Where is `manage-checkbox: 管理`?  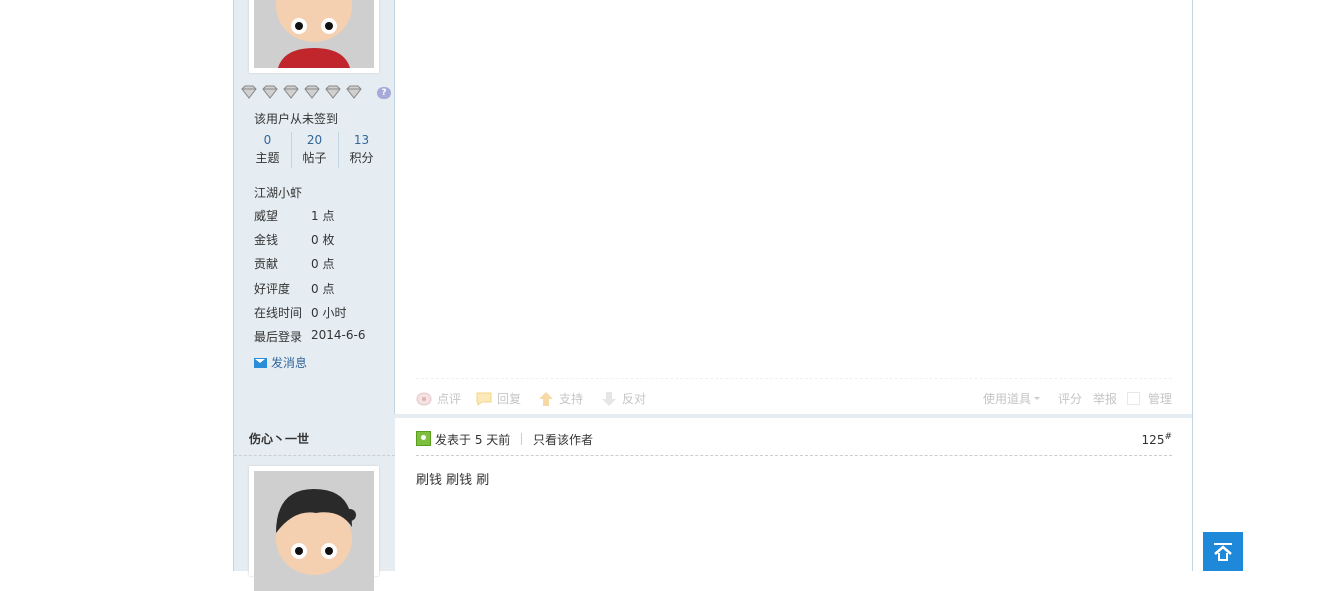
manage-checkbox: 管理 is located at coordinates (1149, 398).